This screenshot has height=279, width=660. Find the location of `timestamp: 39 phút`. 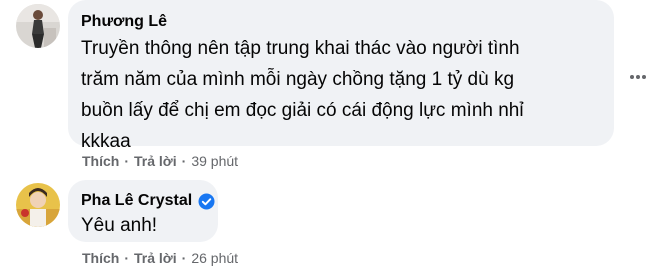

timestamp: 39 phút is located at coordinates (214, 161).